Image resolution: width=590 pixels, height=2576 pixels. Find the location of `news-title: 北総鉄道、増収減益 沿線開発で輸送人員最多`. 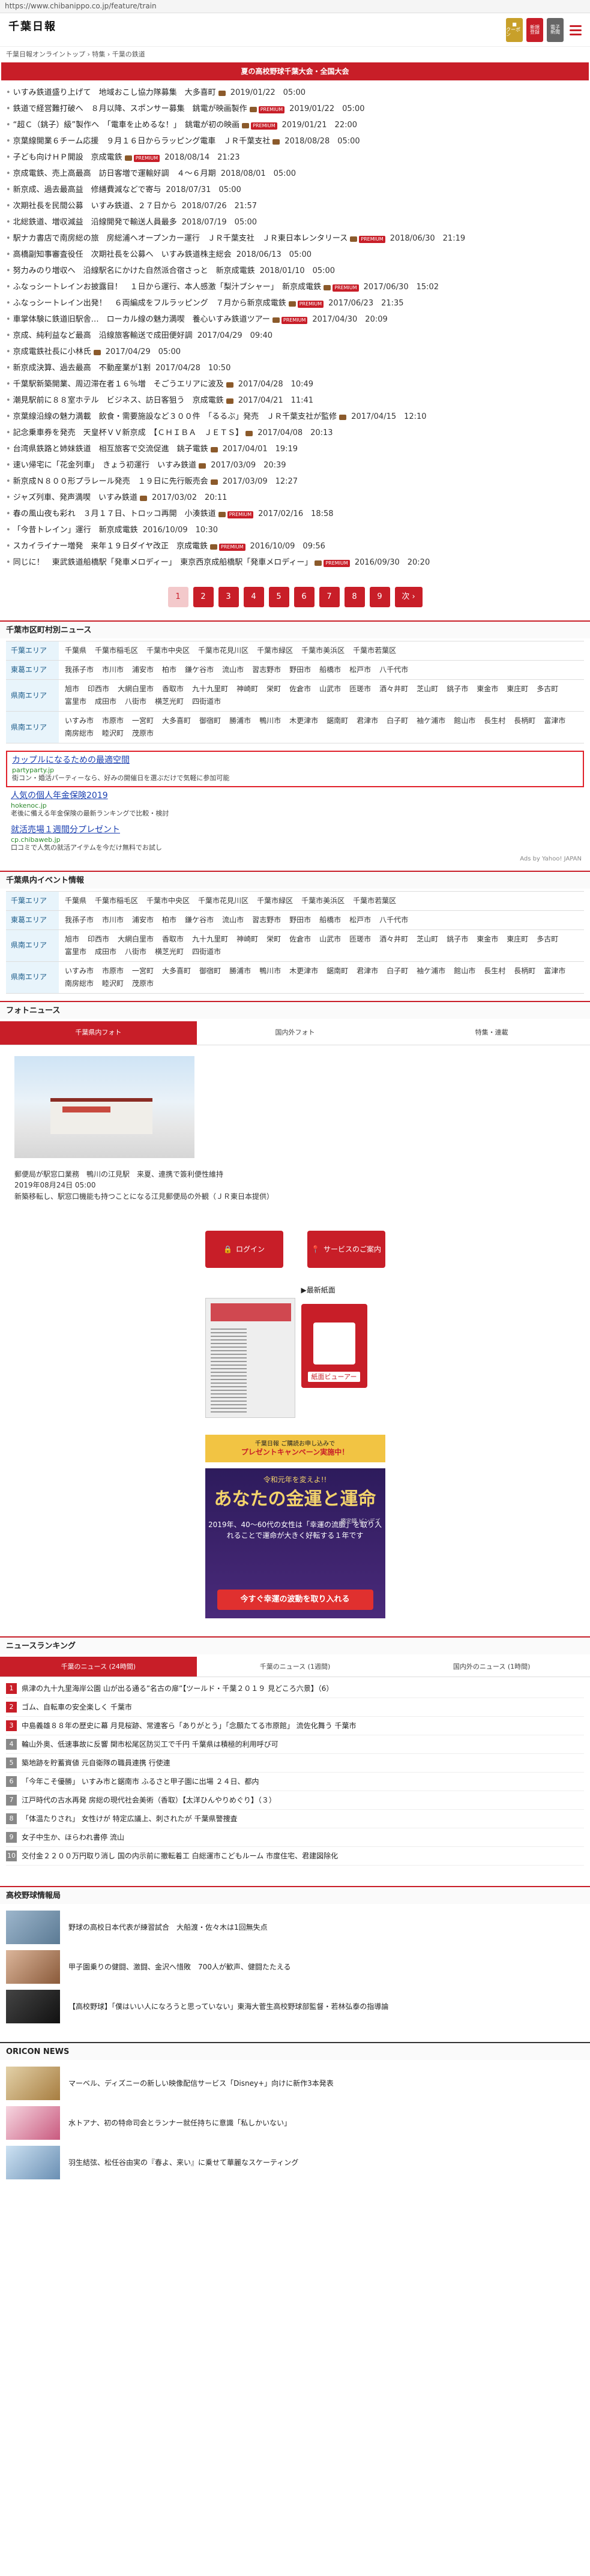

news-title: 北総鉄道、増収減益 沿線開発で輸送人員最多 is located at coordinates (95, 222).